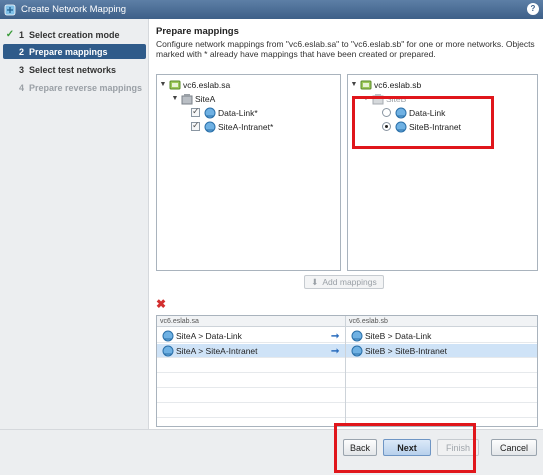 This screenshot has height=475, width=543. I want to click on tree-node-site-a: ▼ SiteA, so click(193, 98).